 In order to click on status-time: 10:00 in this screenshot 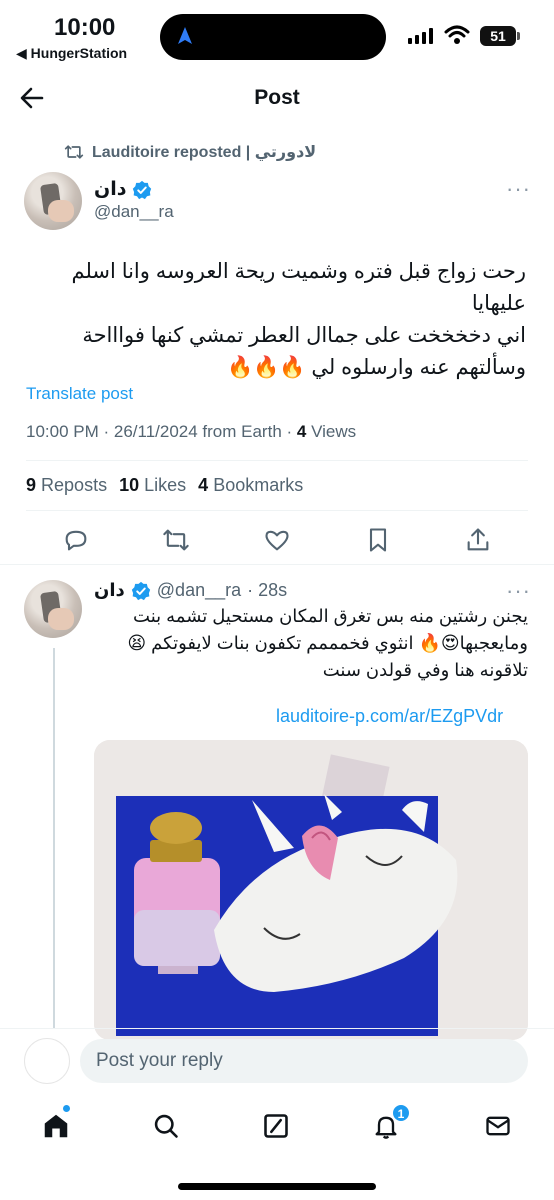, I will do `click(85, 27)`.